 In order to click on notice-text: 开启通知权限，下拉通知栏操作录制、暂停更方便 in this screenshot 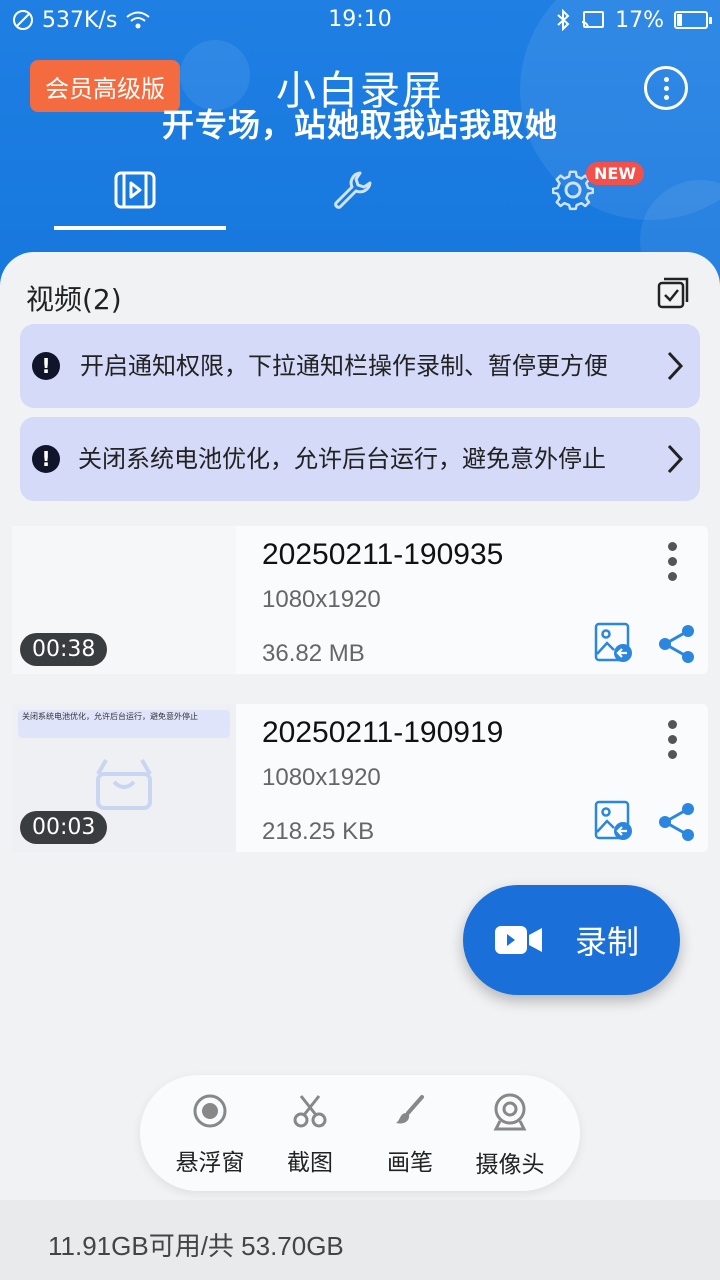, I will do `click(344, 366)`.